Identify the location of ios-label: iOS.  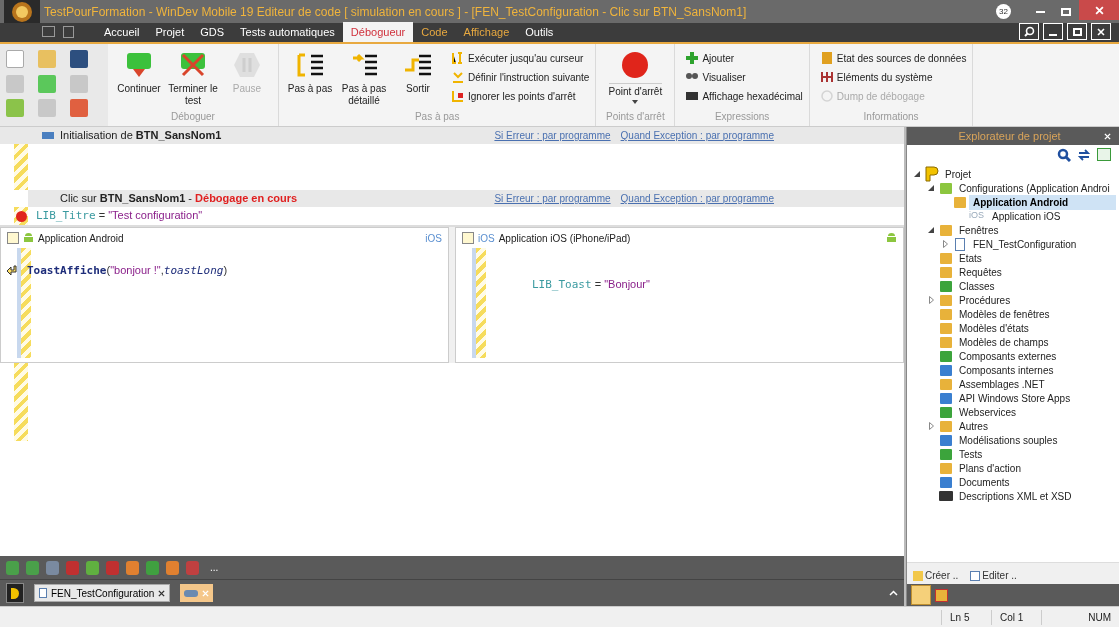
(486, 238).